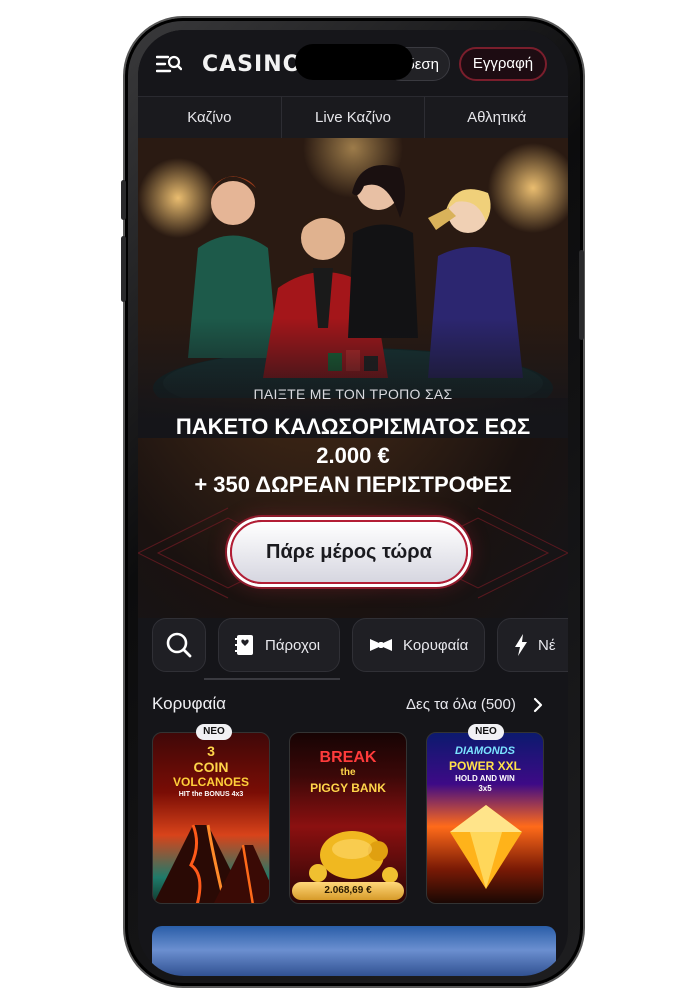  I want to click on volcano-art, so click(211, 863).